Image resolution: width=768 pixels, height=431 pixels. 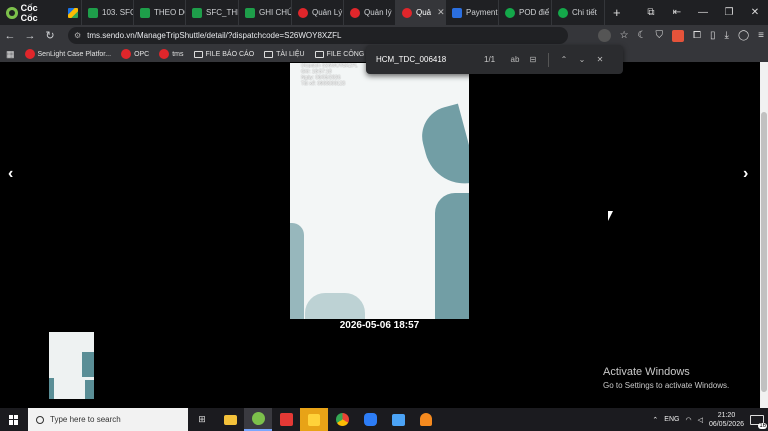 What do you see at coordinates (72, 12) in the screenshot?
I see `tab-drive` at bounding box center [72, 12].